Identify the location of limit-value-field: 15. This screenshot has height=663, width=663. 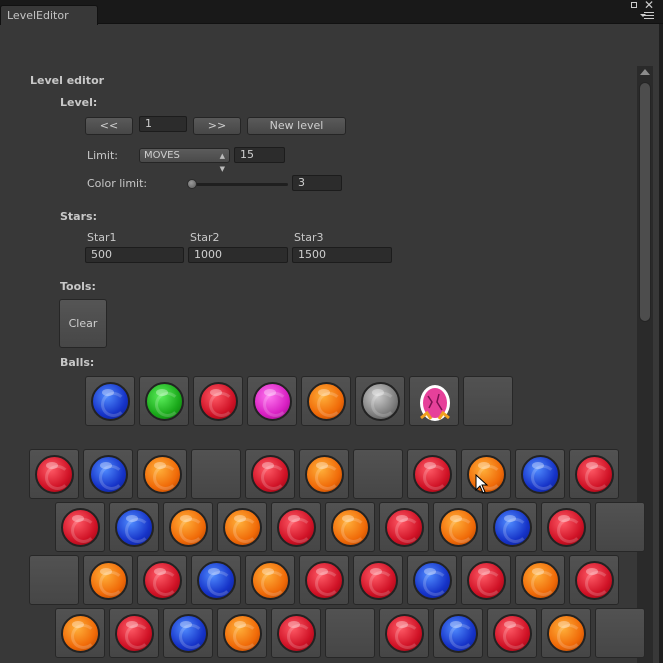
(259, 155).